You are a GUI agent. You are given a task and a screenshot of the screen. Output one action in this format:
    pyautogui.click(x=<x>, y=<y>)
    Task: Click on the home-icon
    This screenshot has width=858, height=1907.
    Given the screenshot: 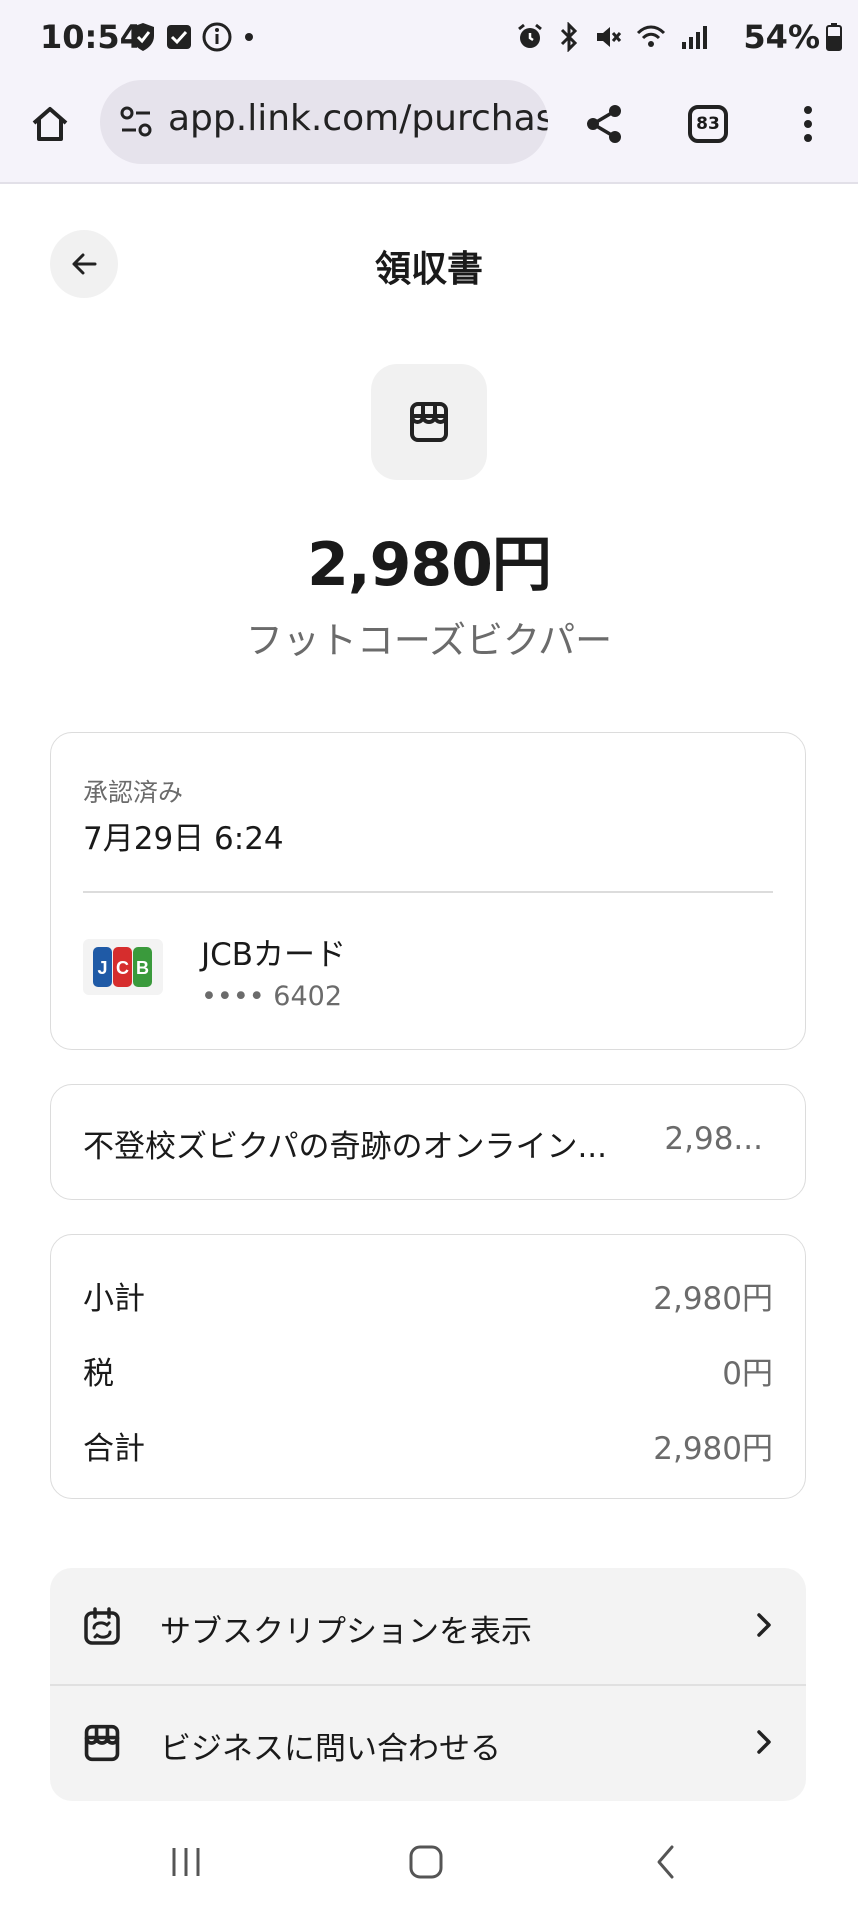 What is the action you would take?
    pyautogui.click(x=50, y=124)
    